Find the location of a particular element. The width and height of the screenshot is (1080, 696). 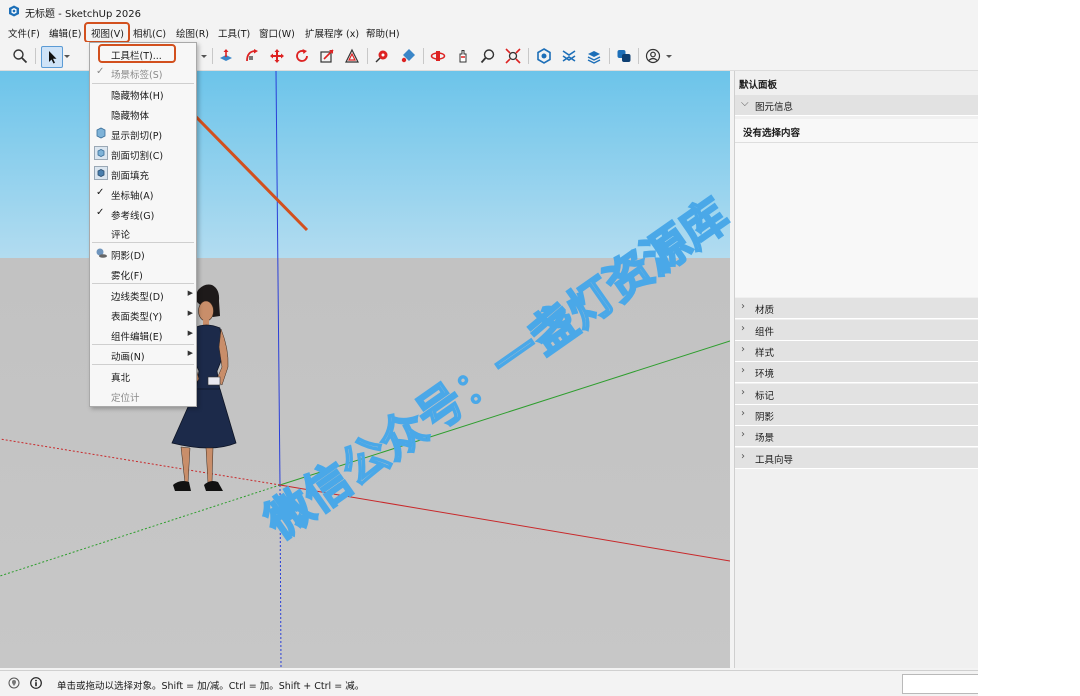

menu-item-animation: 动画(N) ▶ is located at coordinates (143, 355).